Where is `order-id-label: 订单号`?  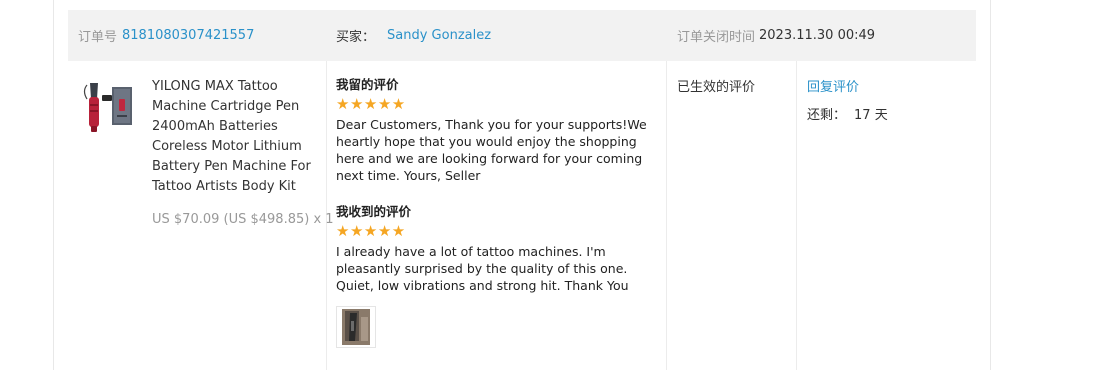 order-id-label: 订单号 is located at coordinates (98, 37).